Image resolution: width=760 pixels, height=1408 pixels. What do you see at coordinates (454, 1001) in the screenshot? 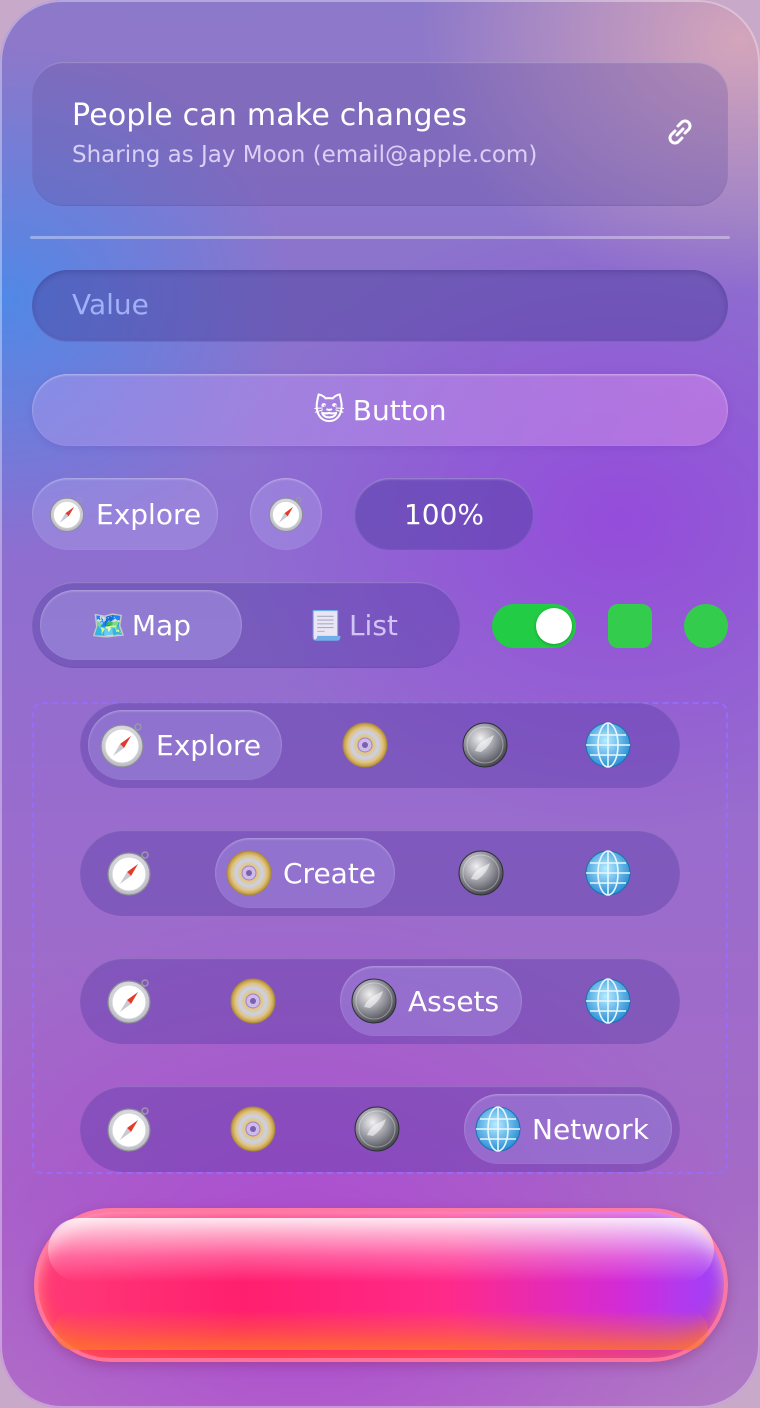
I see `tab-assets-label: Assets` at bounding box center [454, 1001].